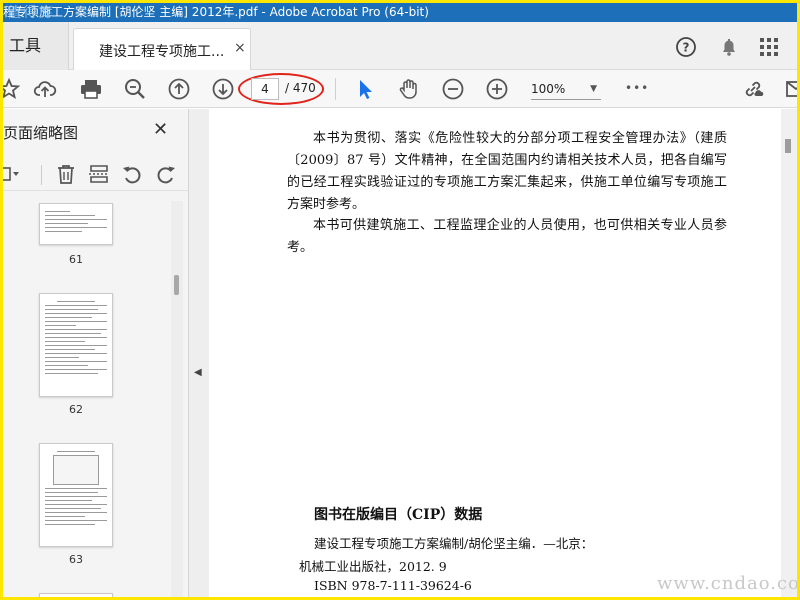 The image size is (800, 600). Describe the element at coordinates (166, 174) in the screenshot. I see `rotate-right-icon` at that location.